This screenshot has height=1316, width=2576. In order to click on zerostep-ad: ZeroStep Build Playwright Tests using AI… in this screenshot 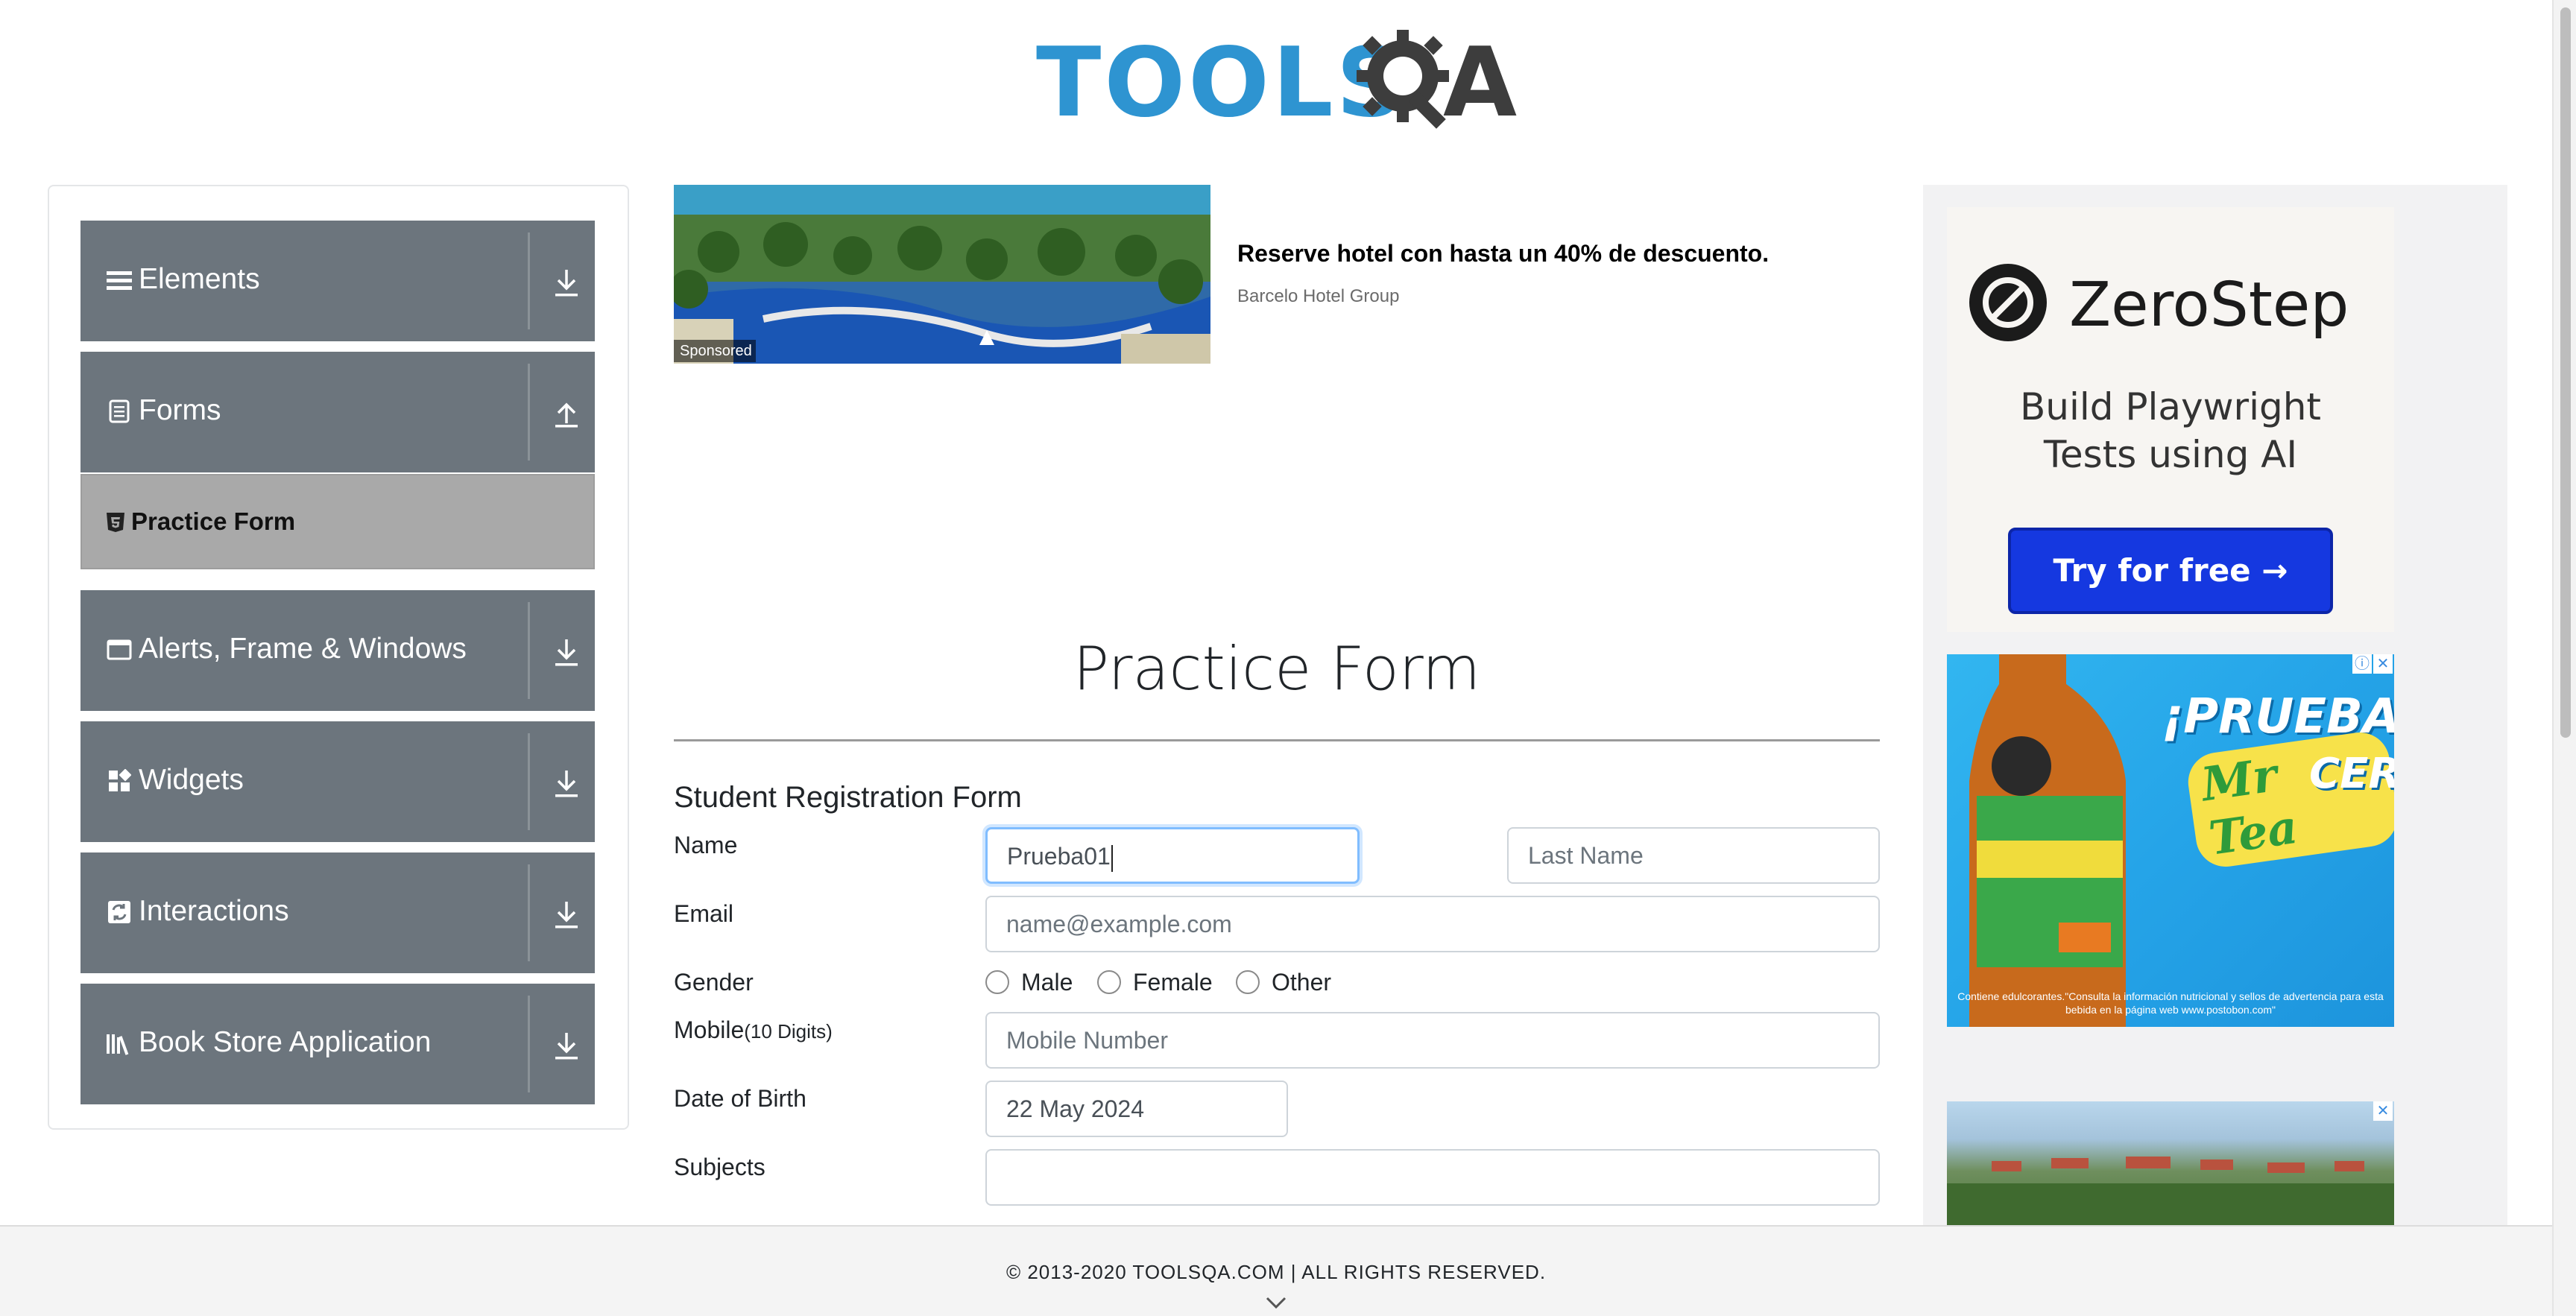, I will do `click(2170, 420)`.